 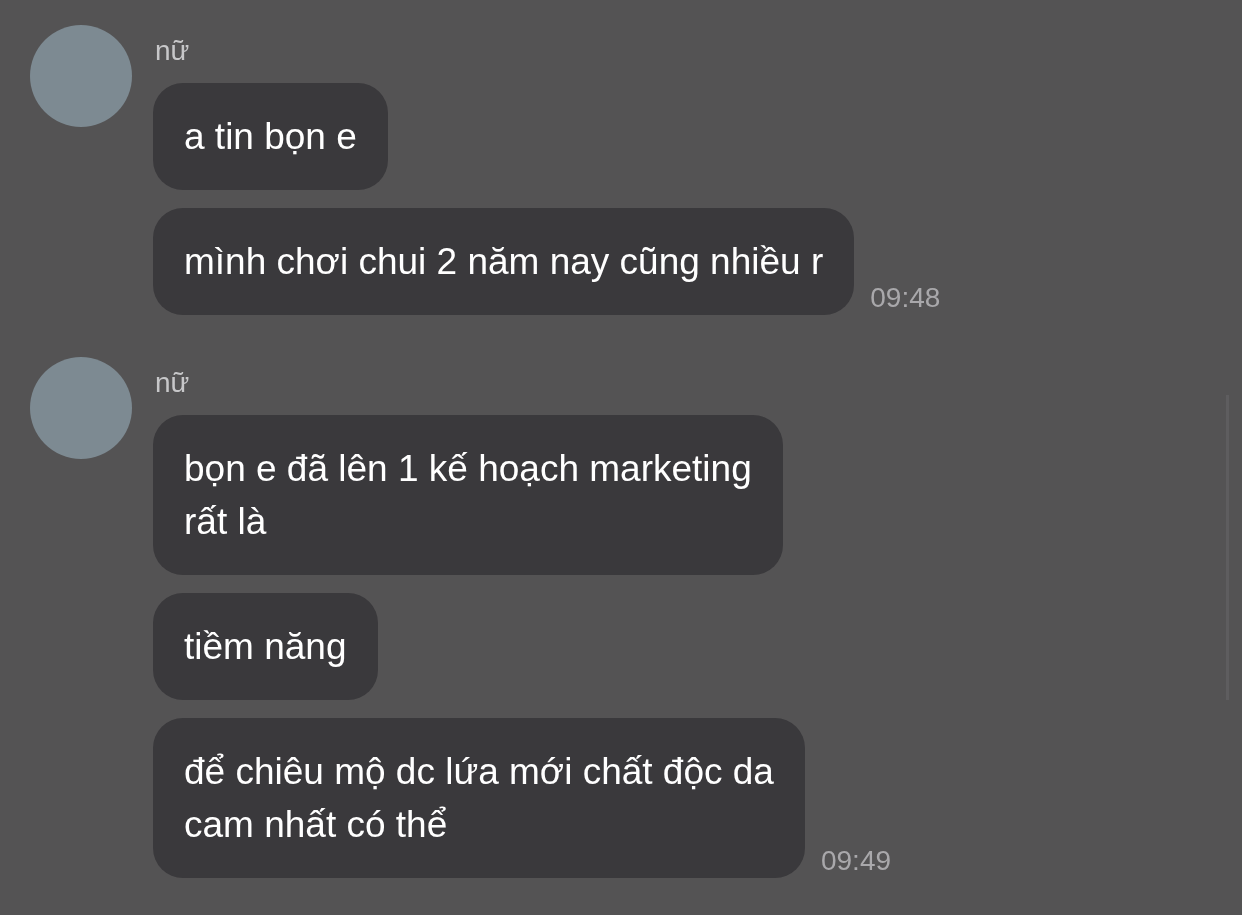 I want to click on message-bubble: để chiêu mộ dc lứa mới chất độc da cam nhất có thể, so click(x=479, y=798).